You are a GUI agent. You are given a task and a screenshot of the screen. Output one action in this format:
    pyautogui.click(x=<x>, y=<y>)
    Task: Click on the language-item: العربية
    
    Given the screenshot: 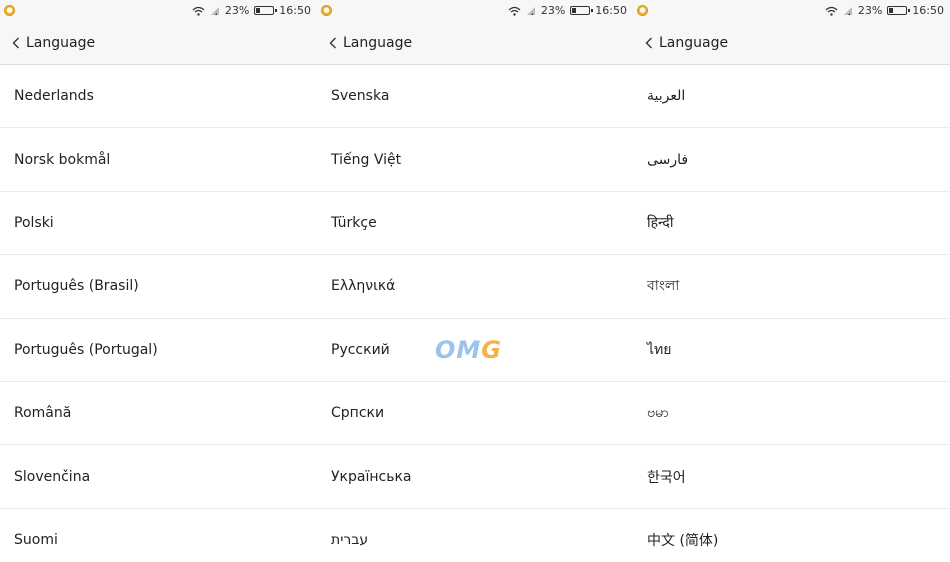 What is the action you would take?
    pyautogui.click(x=791, y=97)
    